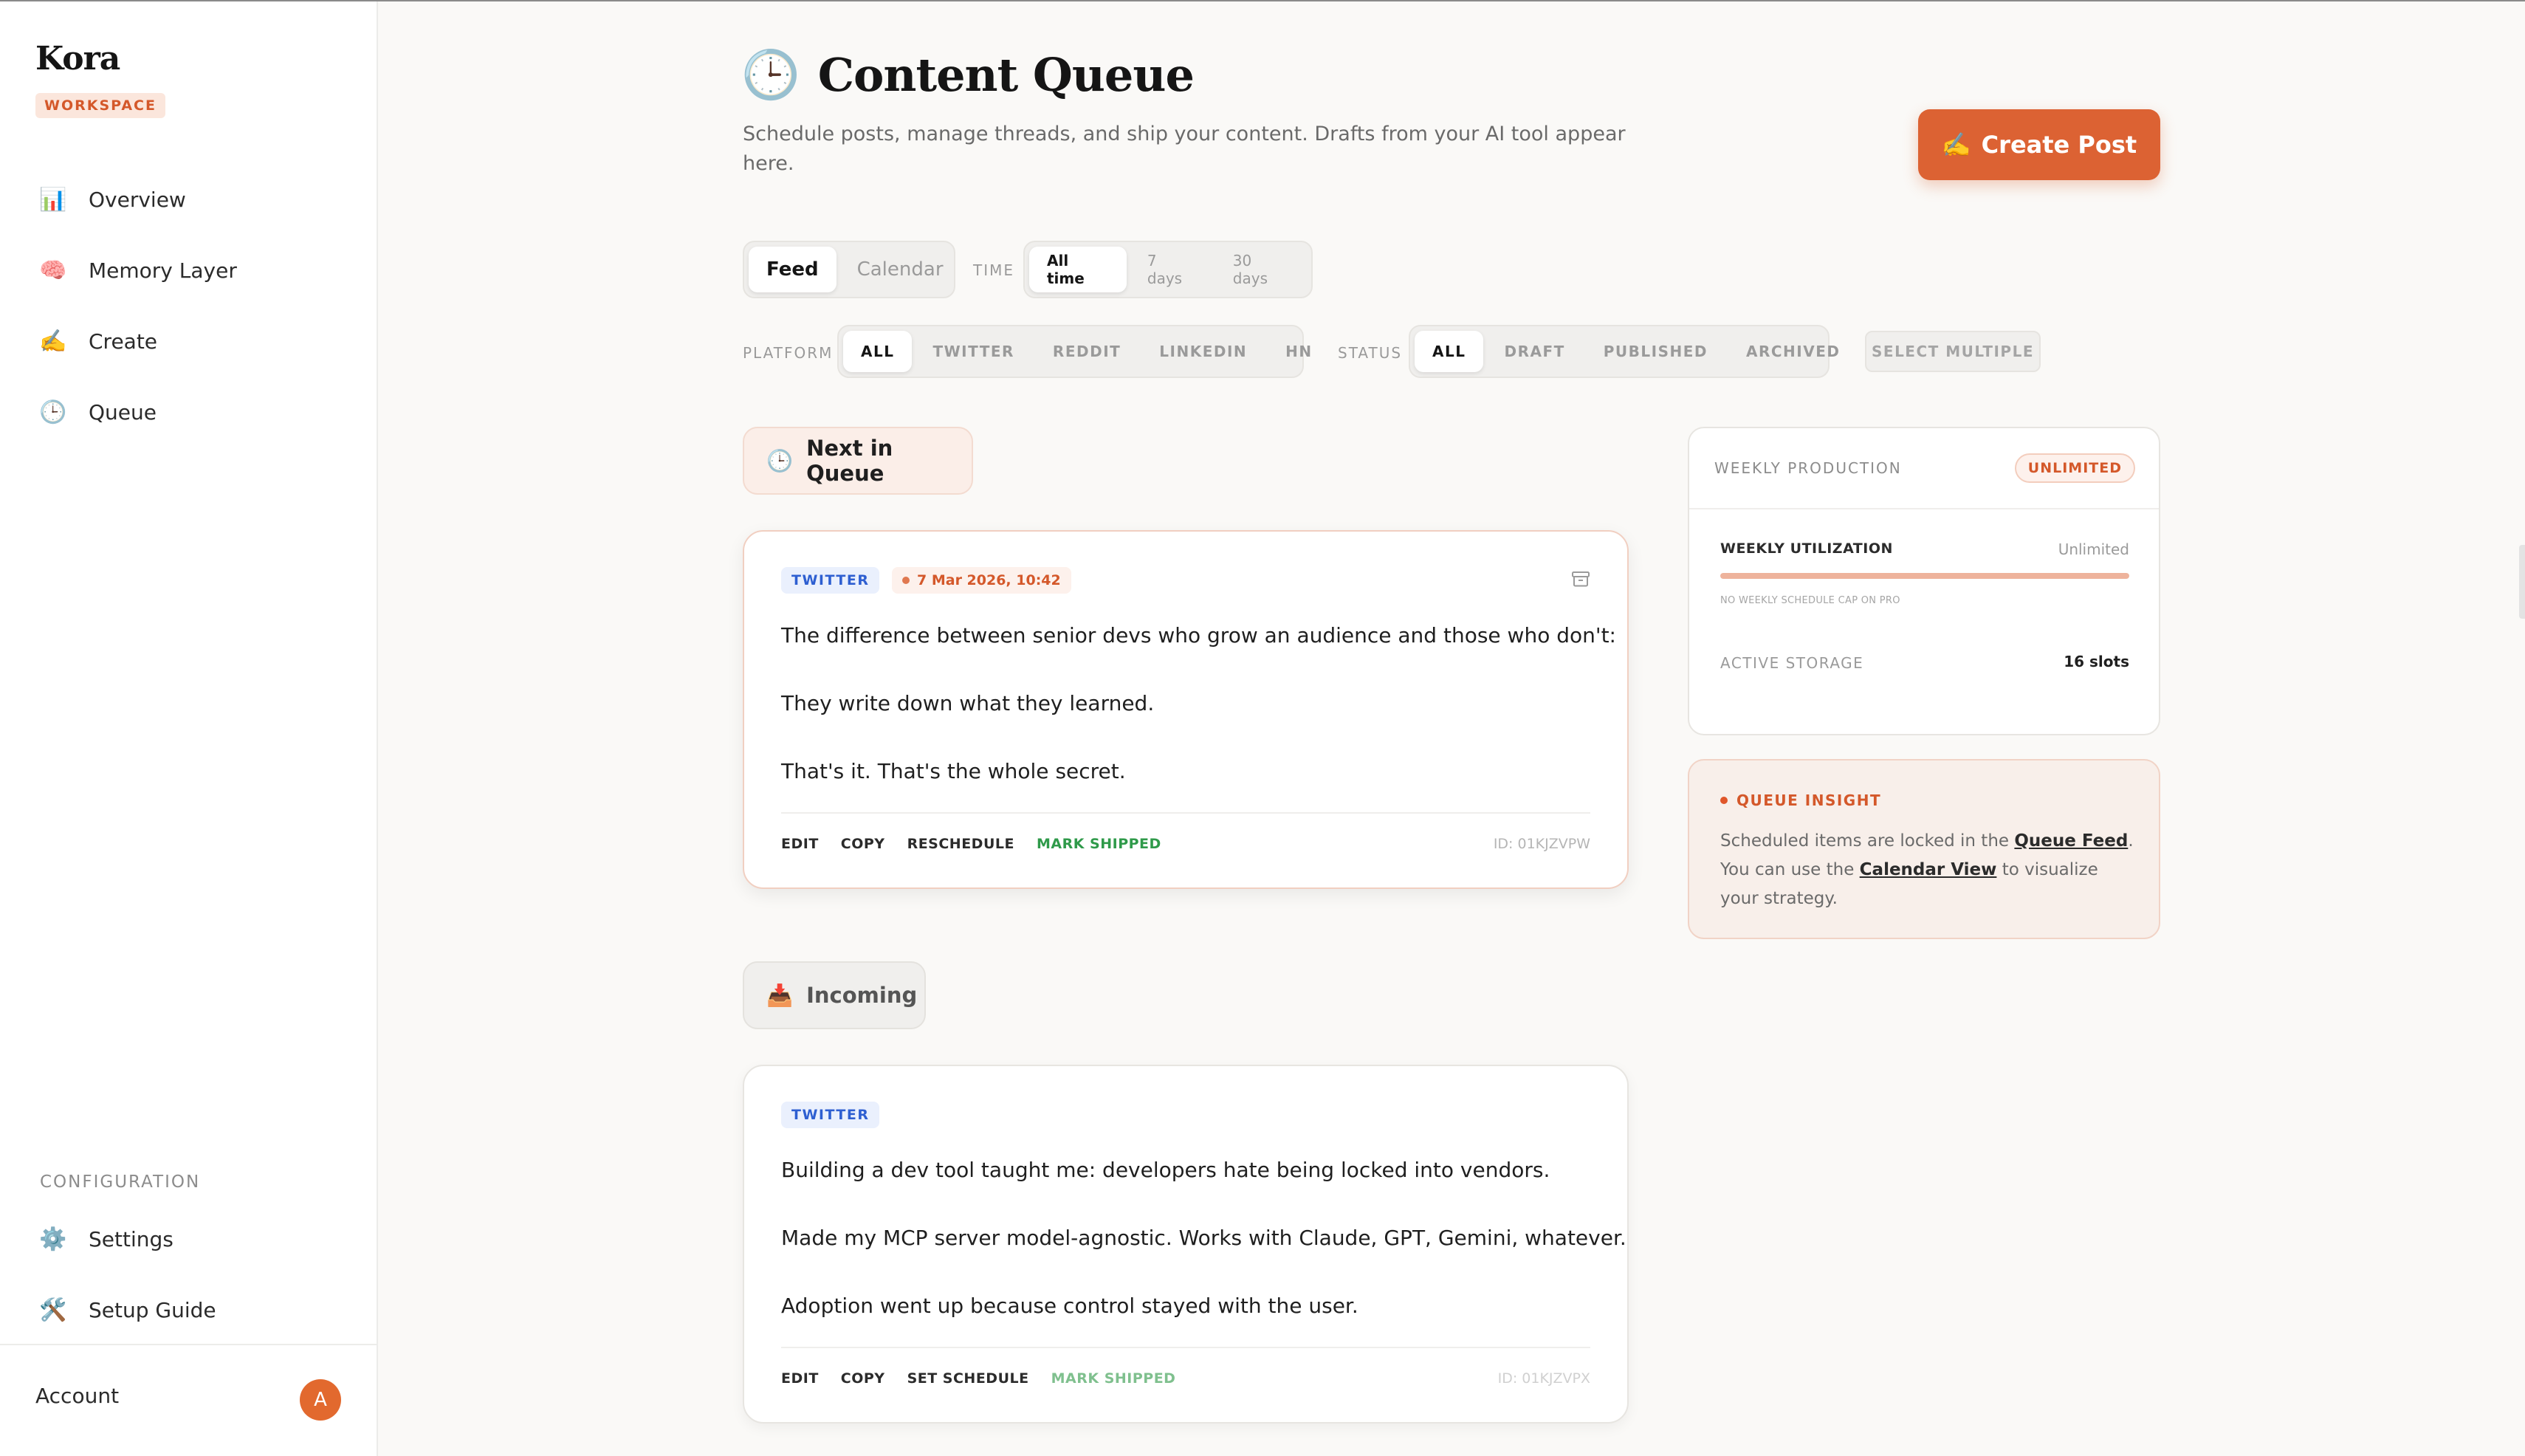 The height and width of the screenshot is (1456, 2525). I want to click on create-post-button: ✍️ Create Post, so click(2039, 145).